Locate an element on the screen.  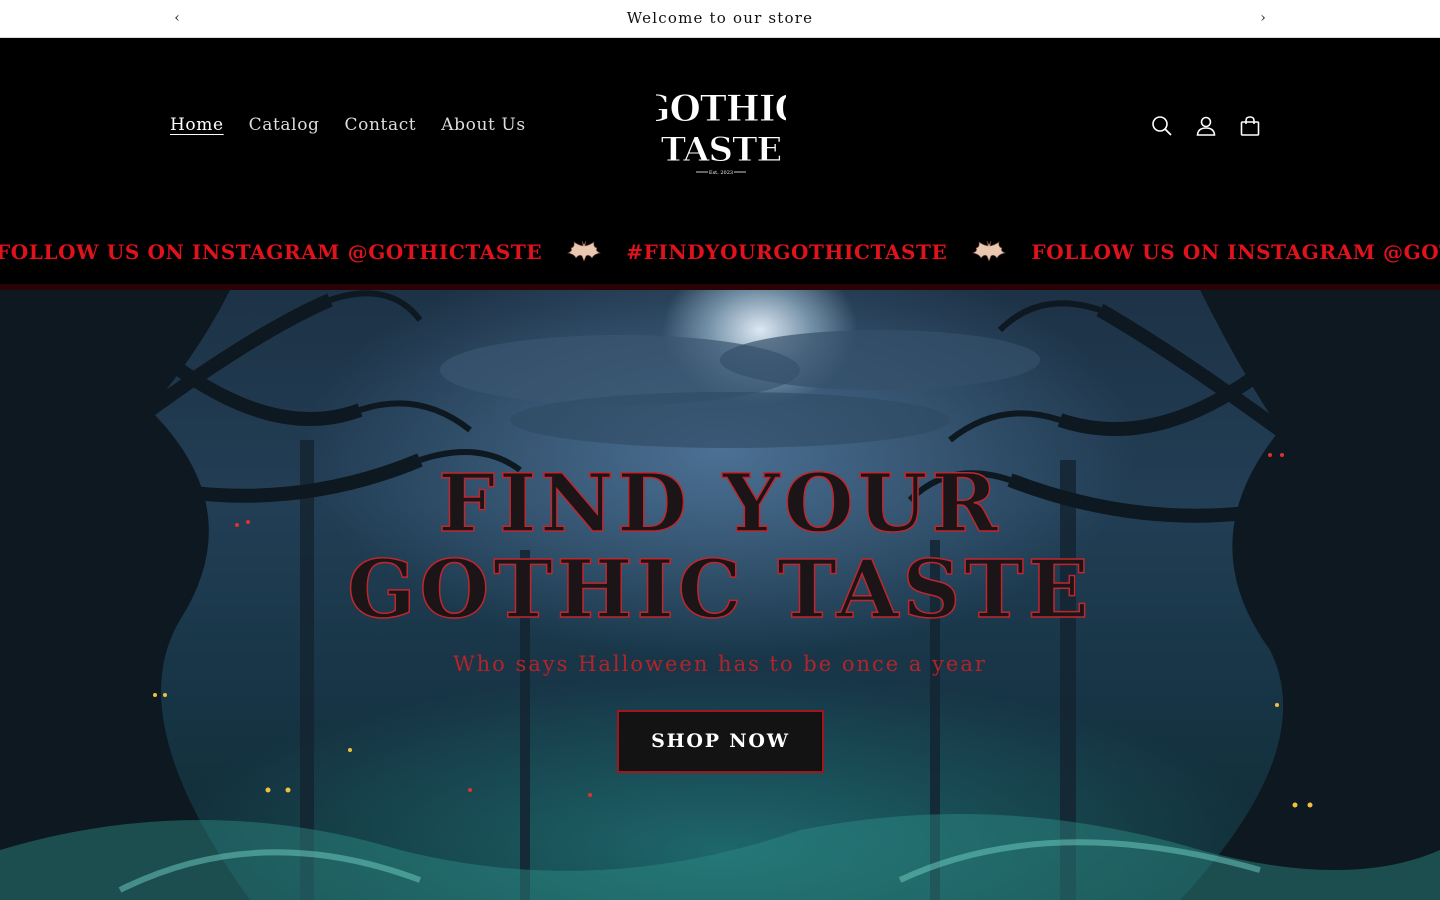
main-nav: Home Catalog Contact About Us is located at coordinates (348, 125).